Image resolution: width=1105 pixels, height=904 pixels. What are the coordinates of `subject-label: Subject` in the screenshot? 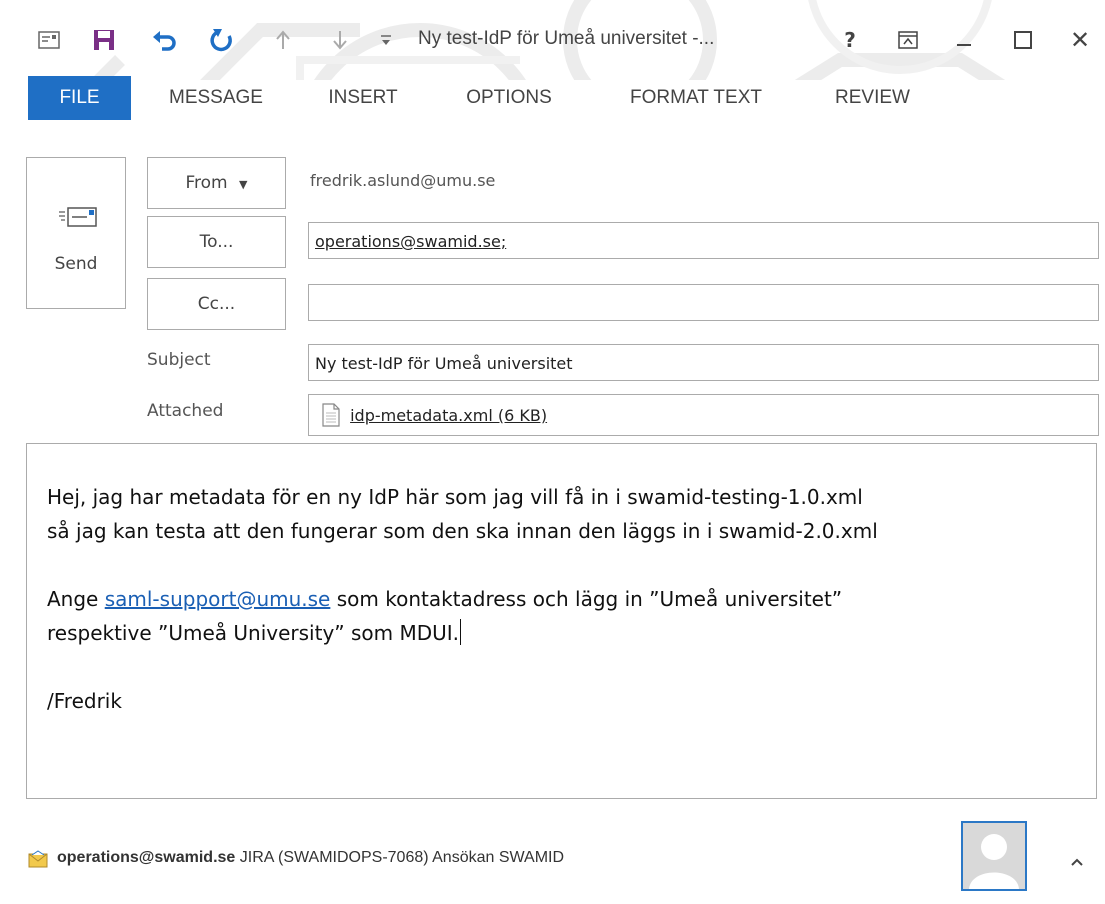 It's located at (179, 360).